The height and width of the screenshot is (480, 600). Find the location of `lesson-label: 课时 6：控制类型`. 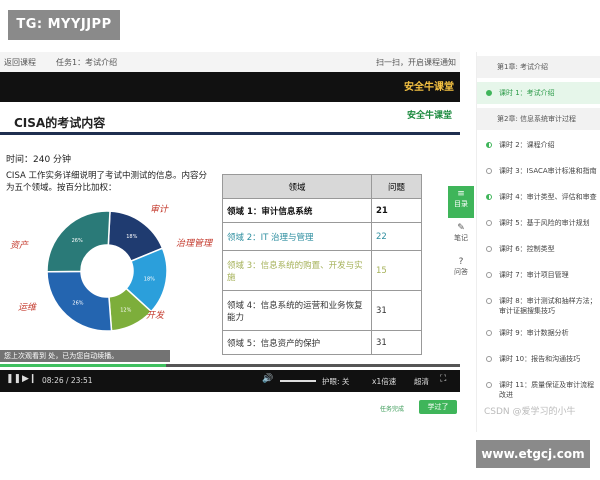

lesson-label: 课时 6：控制类型 is located at coordinates (527, 249).